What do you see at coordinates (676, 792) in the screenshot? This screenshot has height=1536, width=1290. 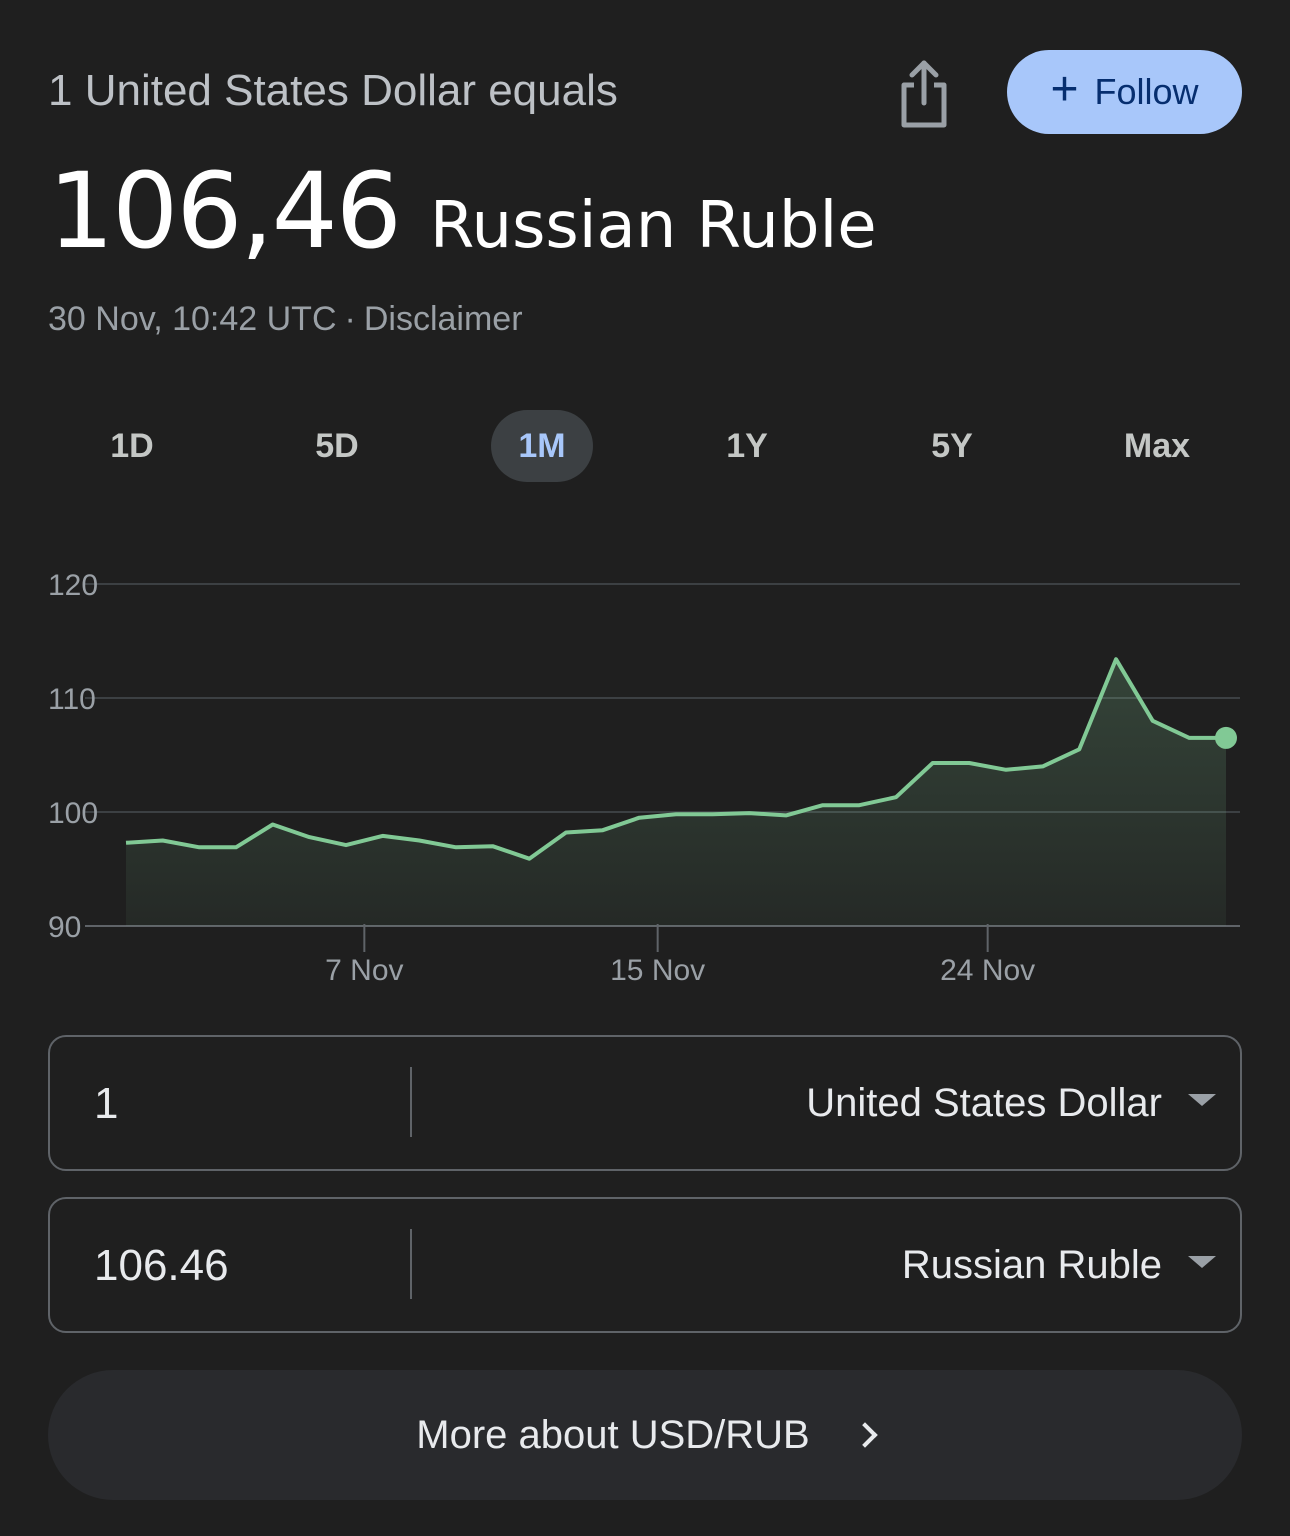 I see `area-fill` at bounding box center [676, 792].